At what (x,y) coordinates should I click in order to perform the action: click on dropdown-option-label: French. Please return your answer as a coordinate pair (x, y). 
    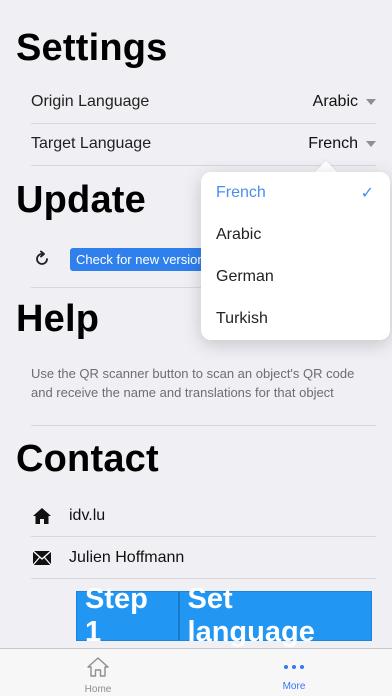
    Looking at the image, I should click on (241, 192).